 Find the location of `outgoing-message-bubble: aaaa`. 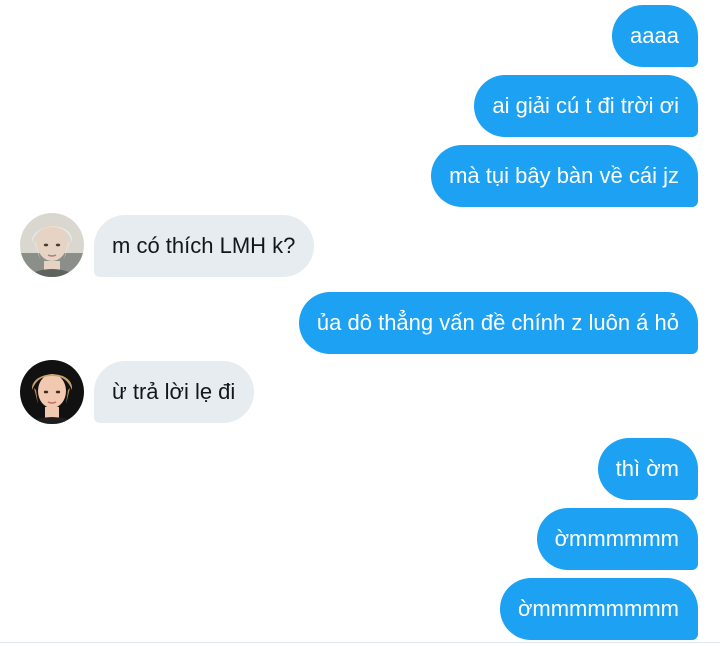

outgoing-message-bubble: aaaa is located at coordinates (655, 36).